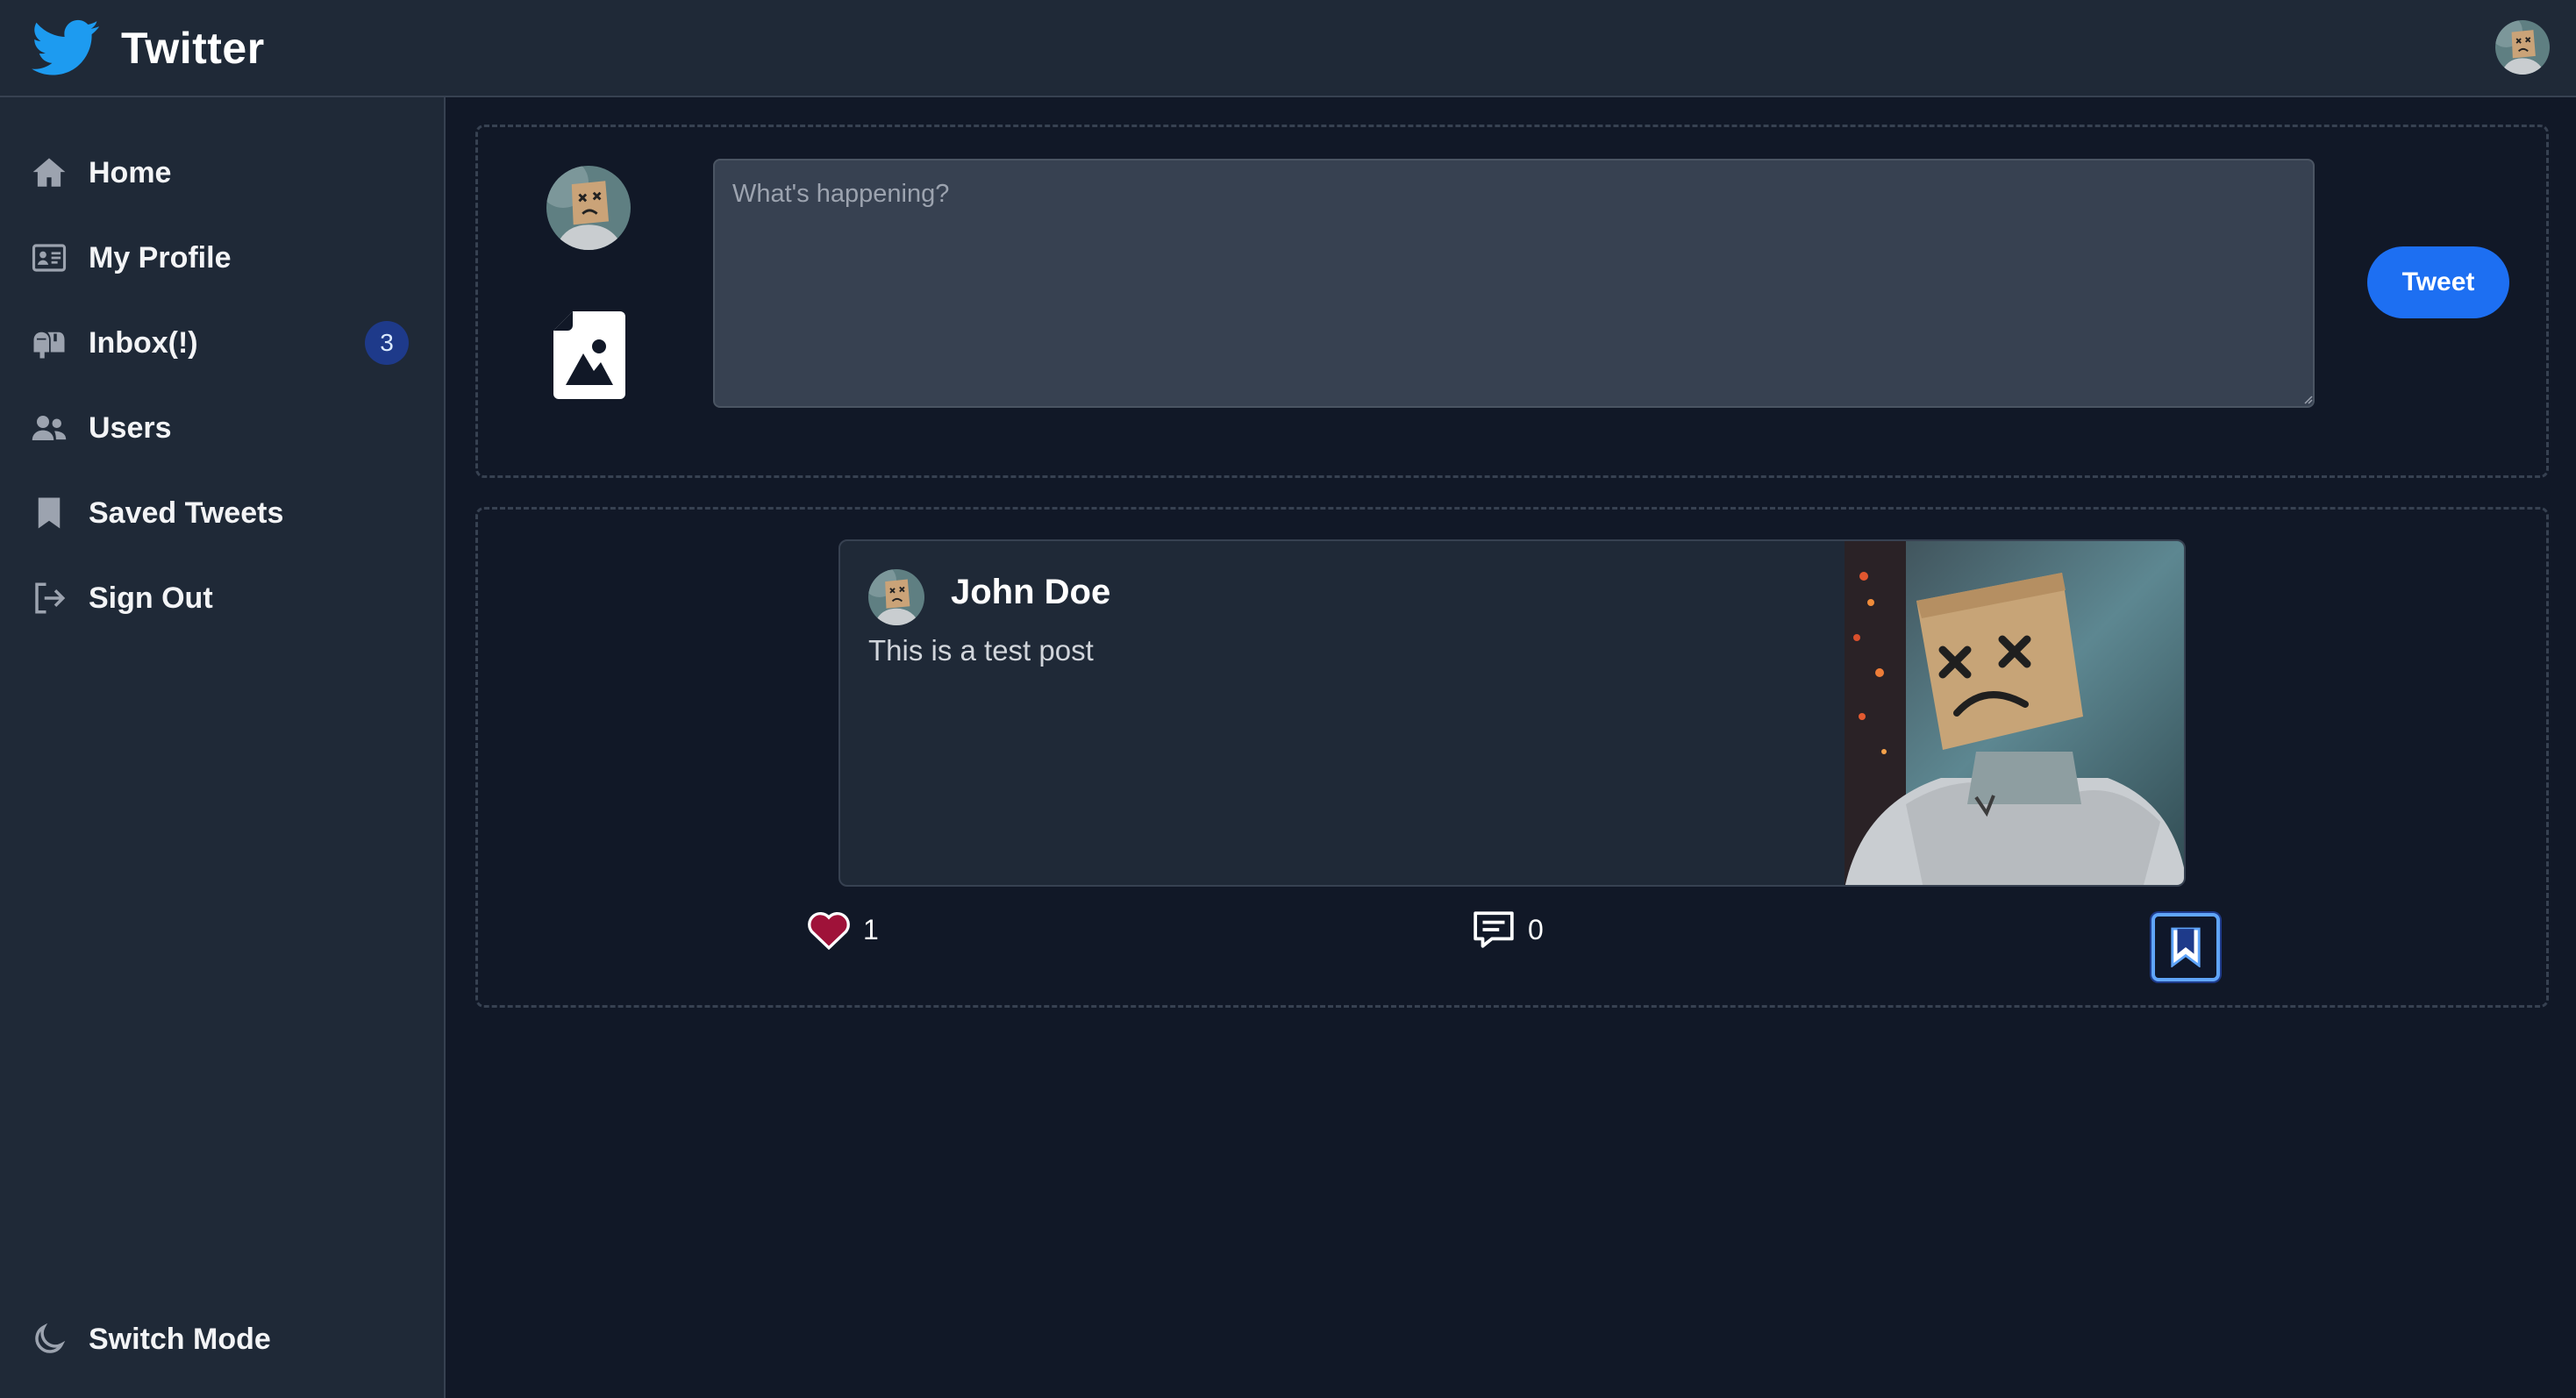 The width and height of the screenshot is (2576, 1398). Describe the element at coordinates (1536, 929) in the screenshot. I see `comment-count: 0` at that location.